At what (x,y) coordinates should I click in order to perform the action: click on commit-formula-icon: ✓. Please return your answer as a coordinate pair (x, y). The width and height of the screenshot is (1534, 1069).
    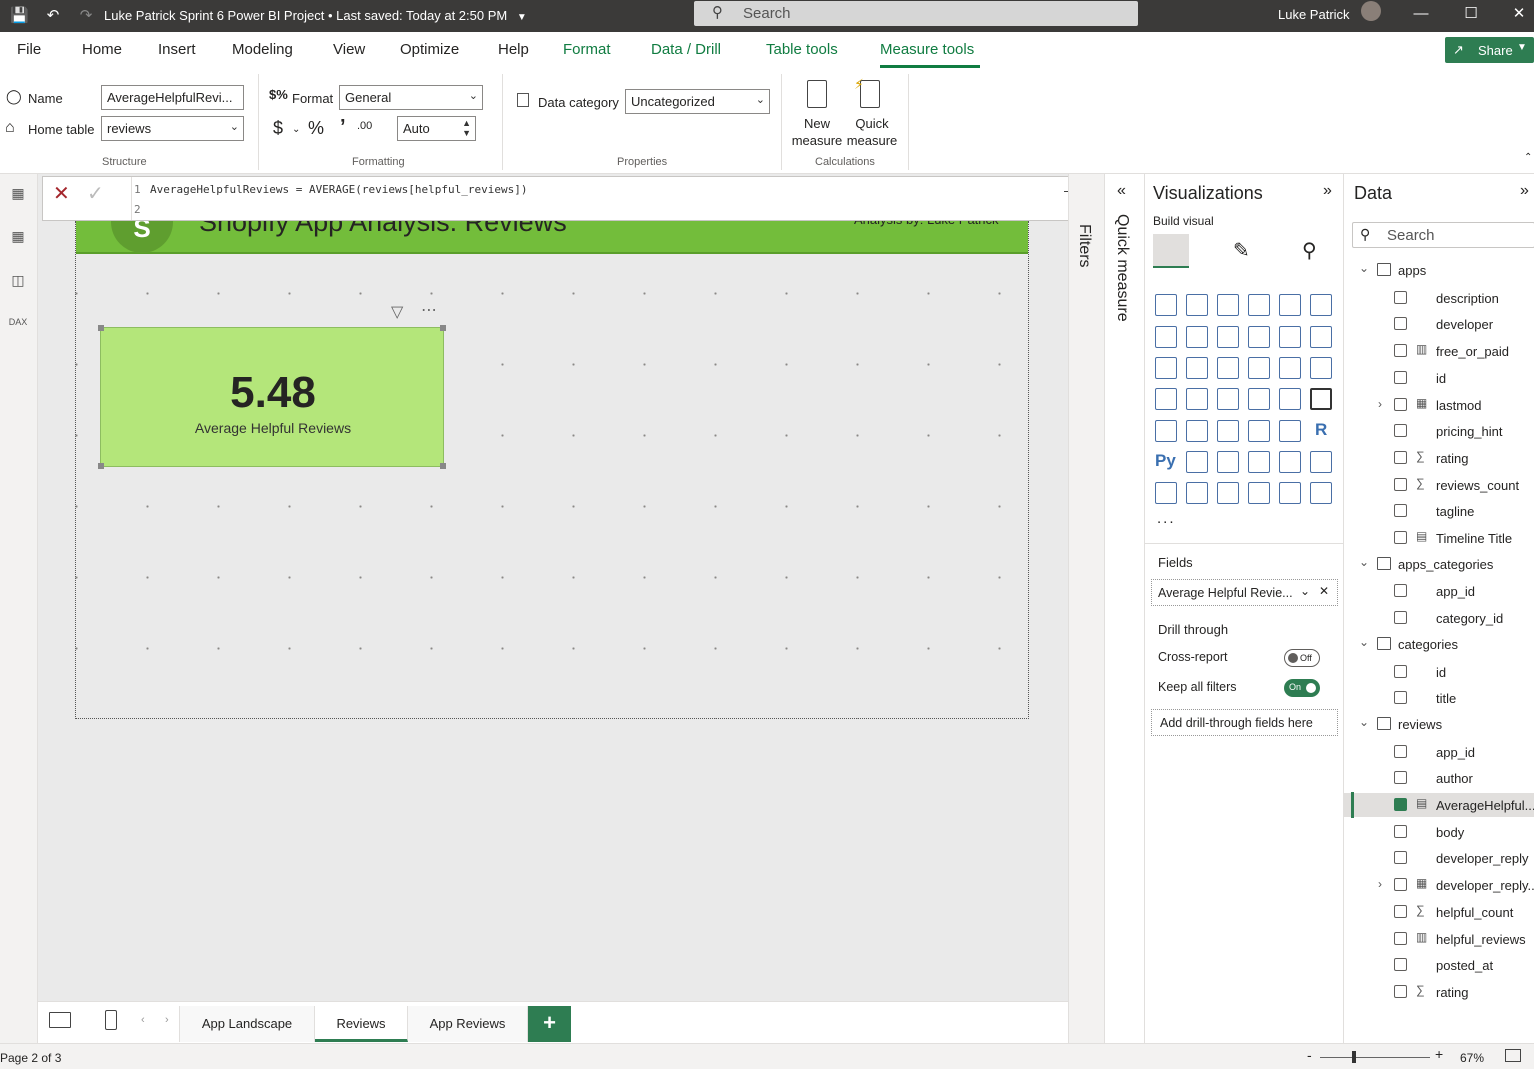
    Looking at the image, I should click on (95, 193).